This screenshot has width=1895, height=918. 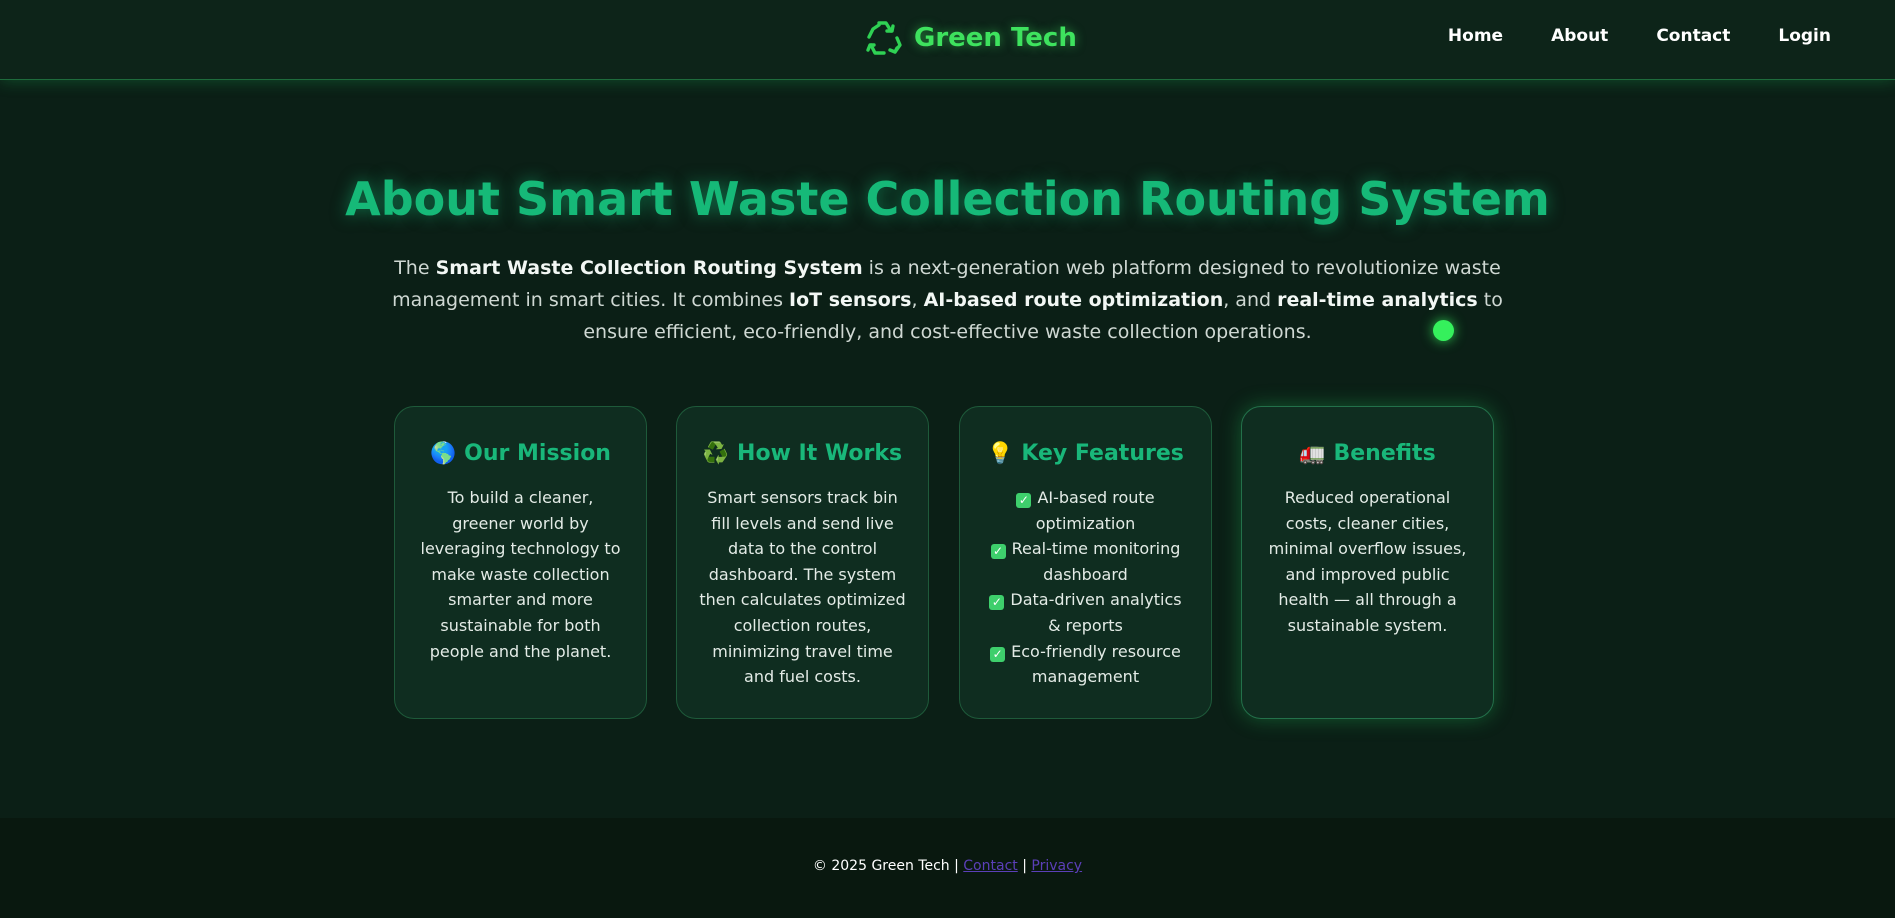 I want to click on site-header: Green Tech Home About Contact Login, so click(x=947, y=40).